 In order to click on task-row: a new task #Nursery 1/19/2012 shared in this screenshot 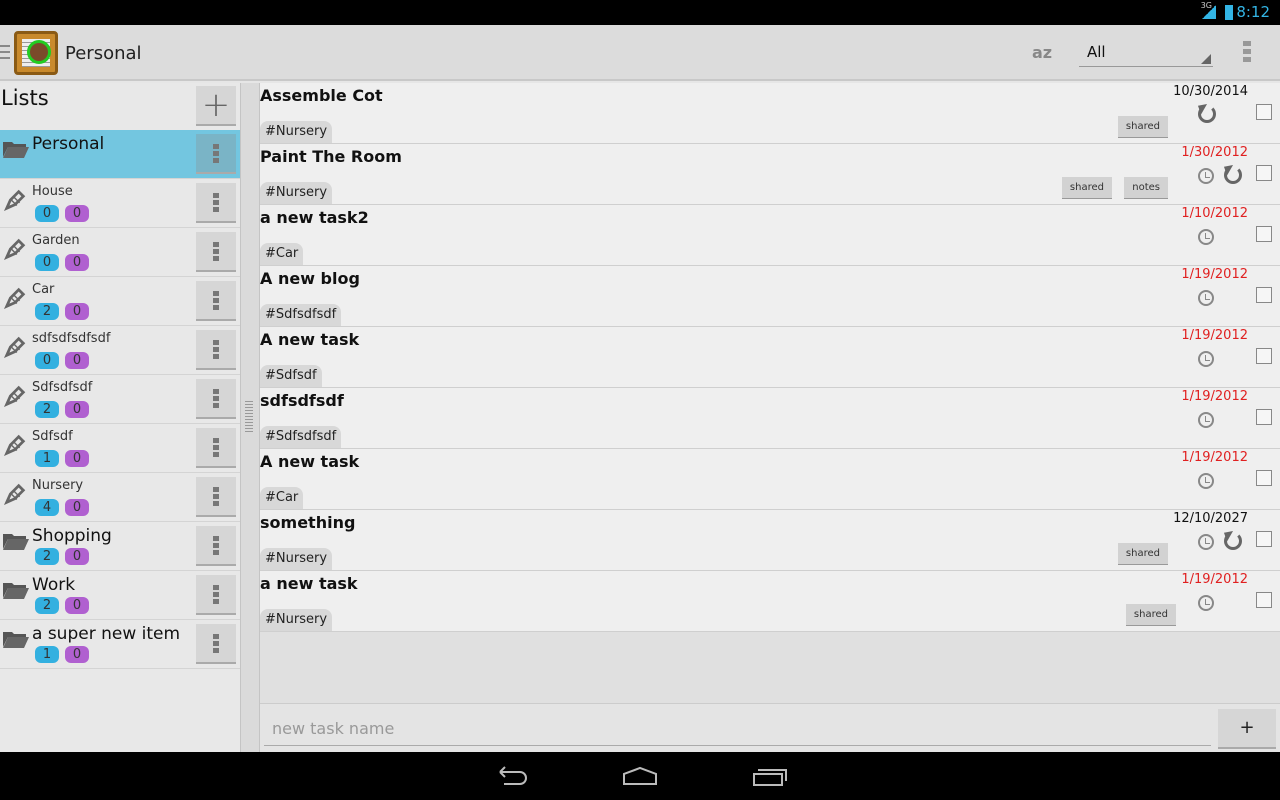, I will do `click(770, 601)`.